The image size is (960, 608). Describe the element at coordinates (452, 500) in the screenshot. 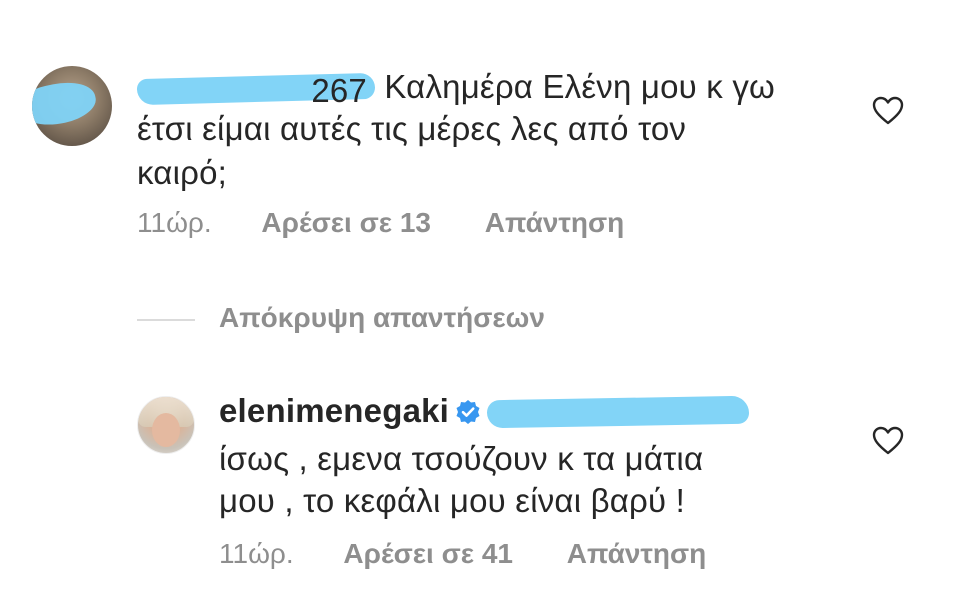

I see `reply-text-line-2: μου , το κεφάλι μου είναι βαρύ !` at that location.